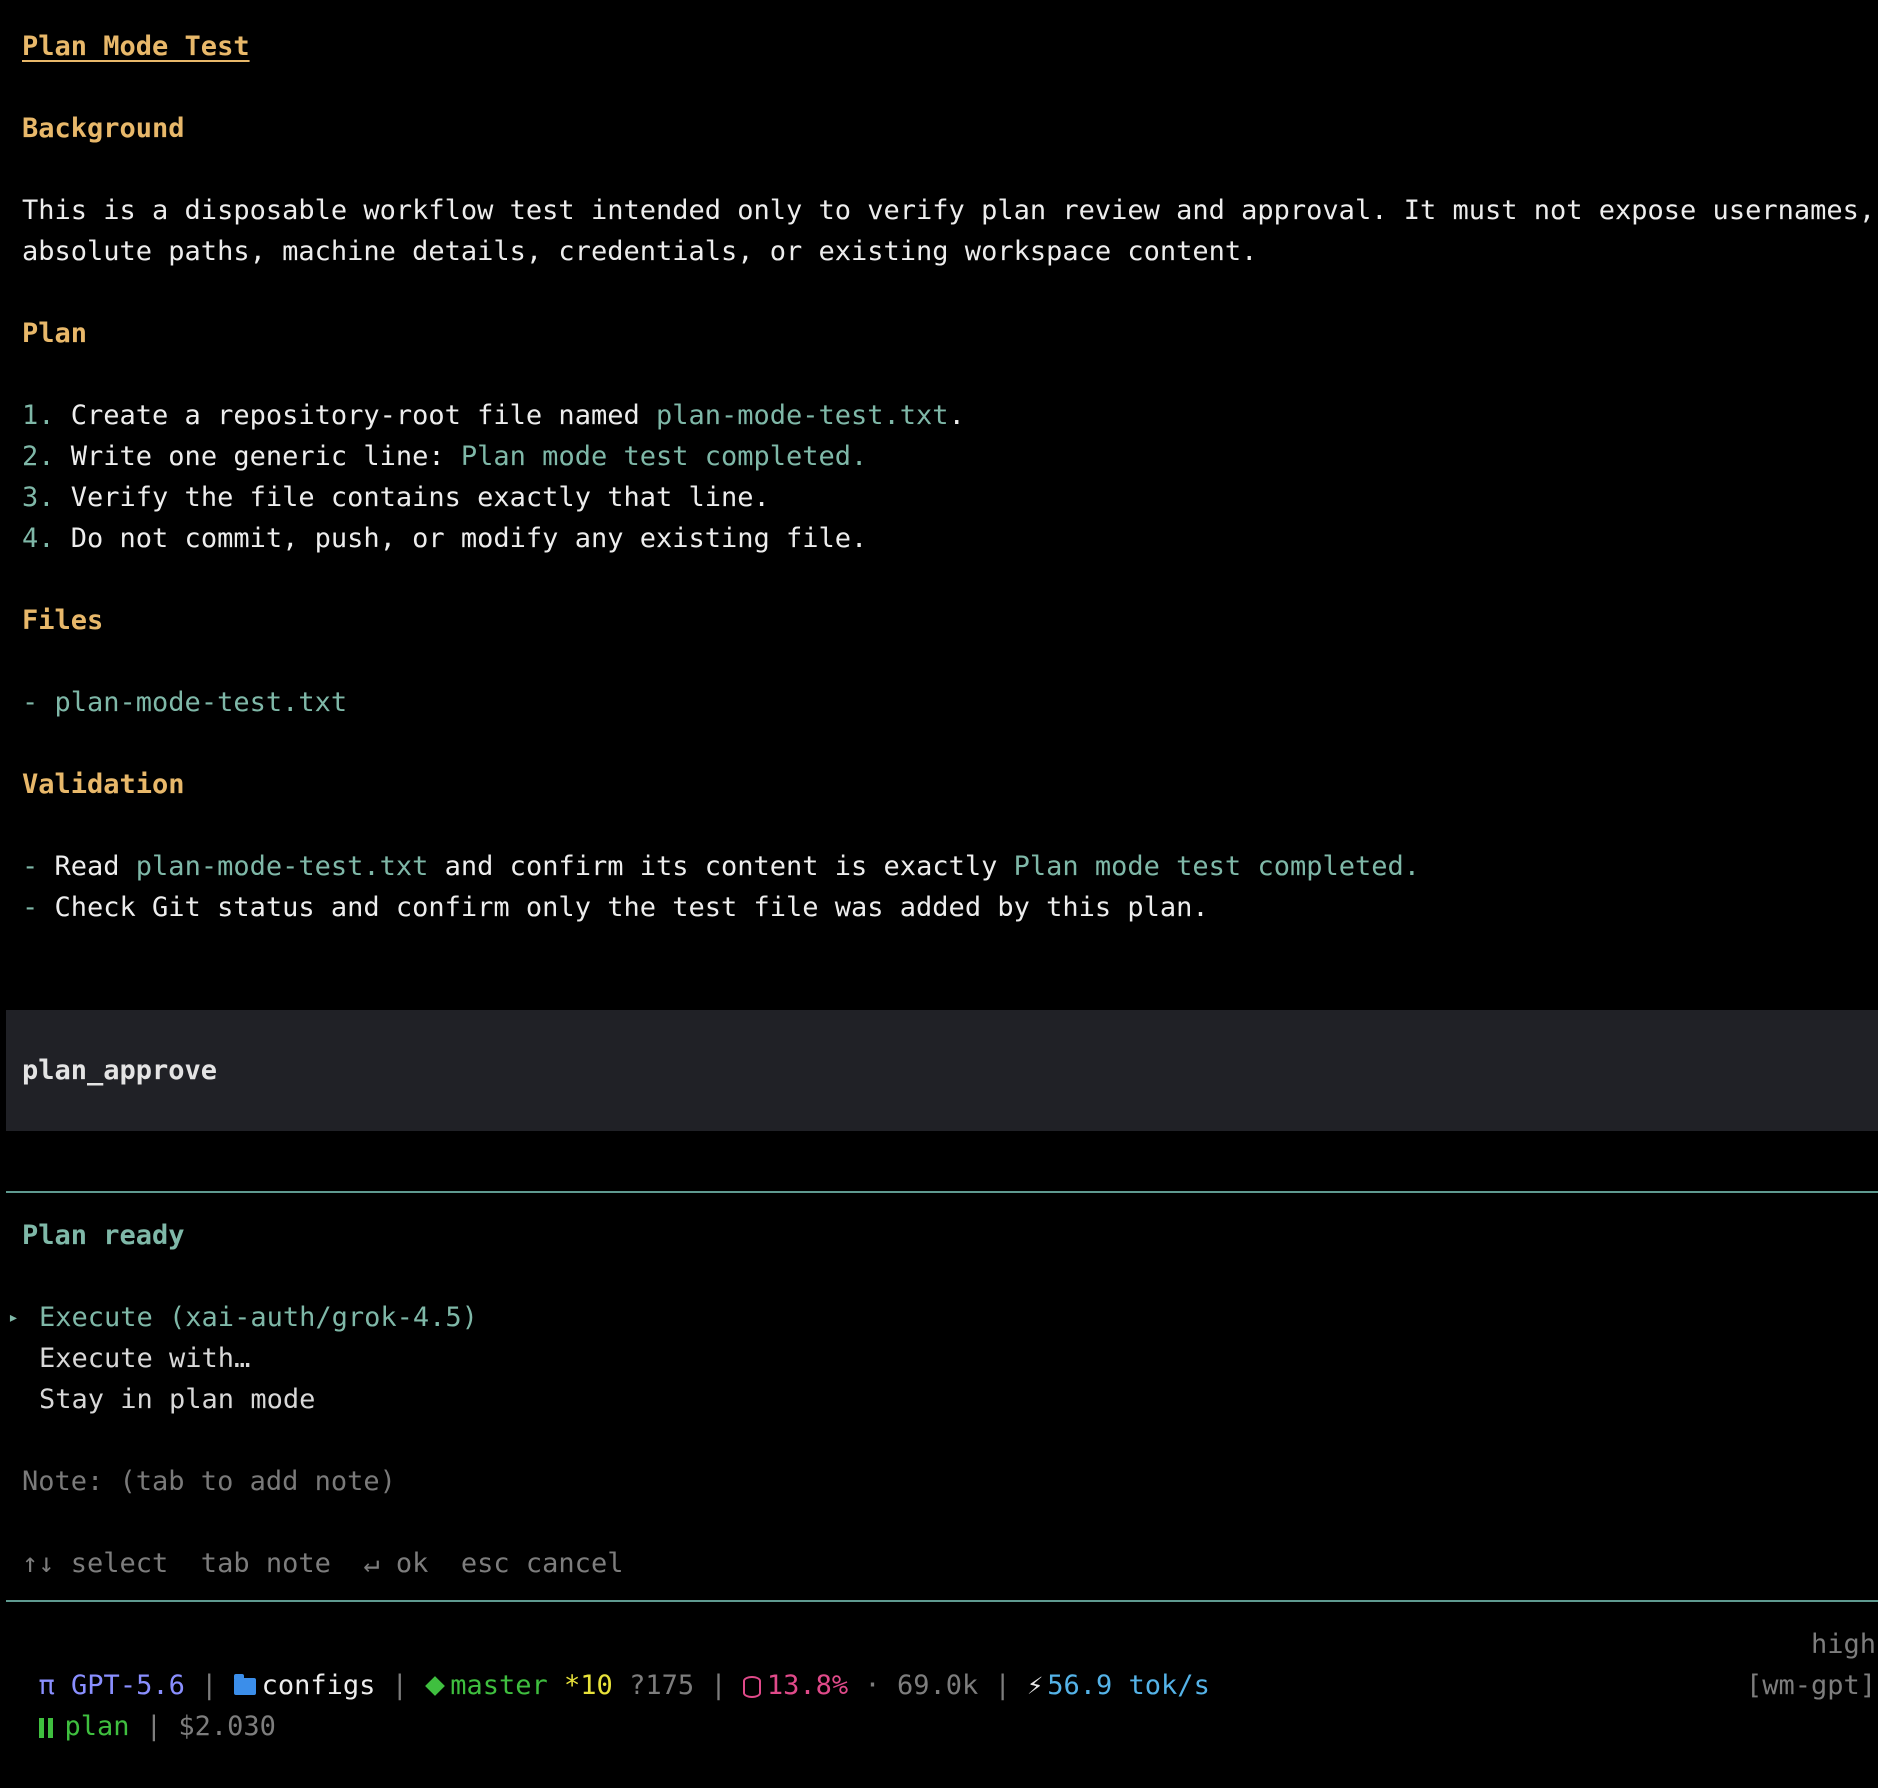 The width and height of the screenshot is (1878, 1788). Describe the element at coordinates (258, 1317) in the screenshot. I see `option-execute: Execute (xai-auth/grok-4.5)` at that location.